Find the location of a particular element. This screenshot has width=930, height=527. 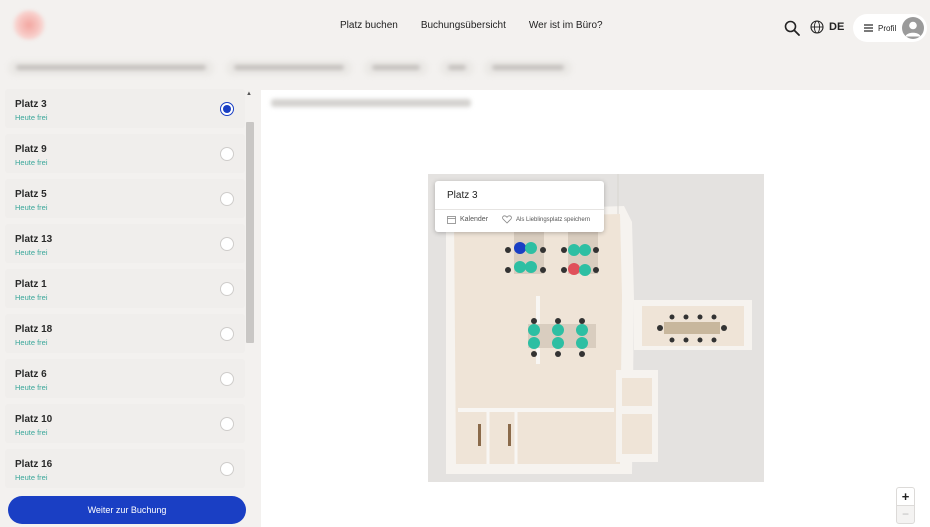

user-icon is located at coordinates (913, 29).